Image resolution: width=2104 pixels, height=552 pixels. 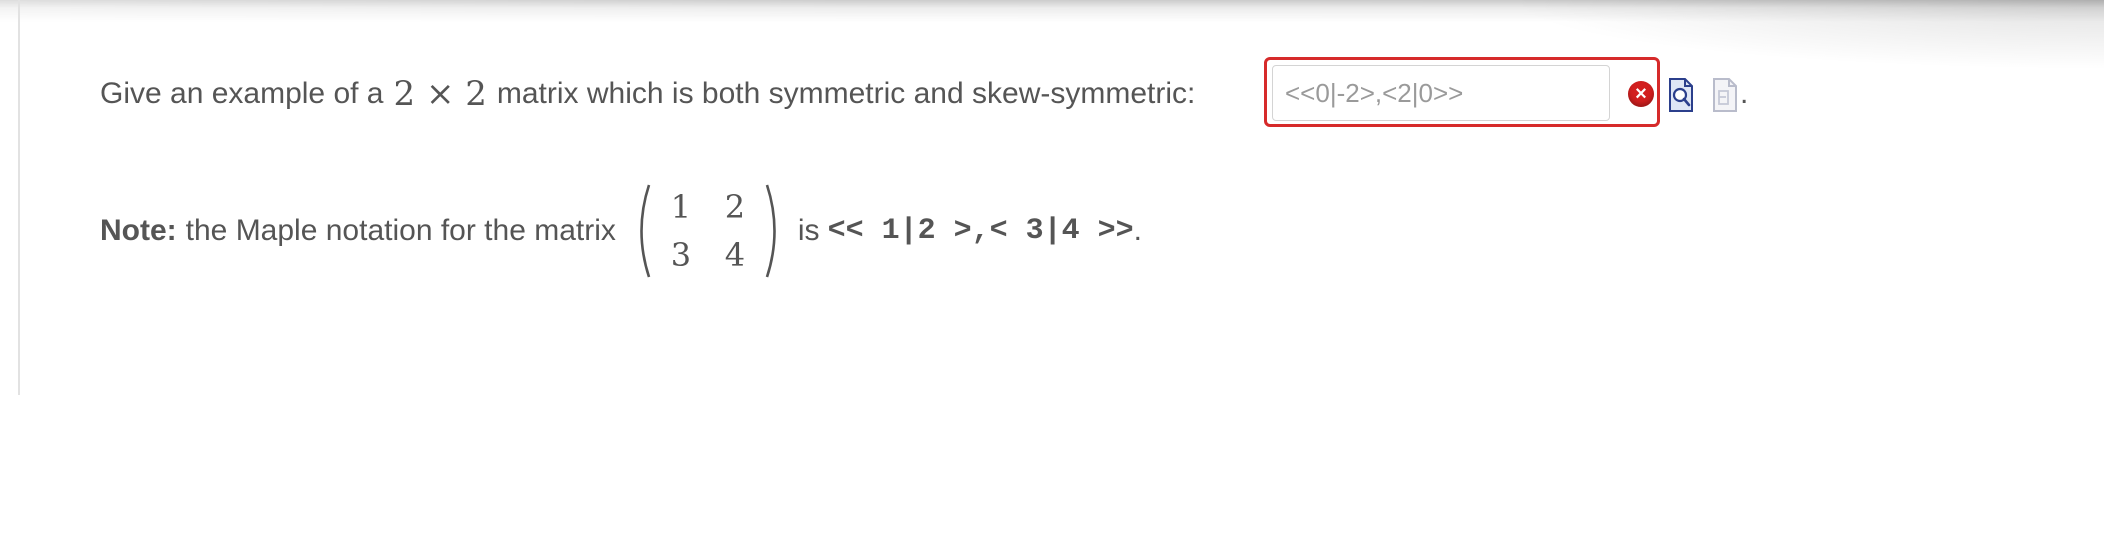 I want to click on question-prefix: Give an example of a, so click(x=242, y=93).